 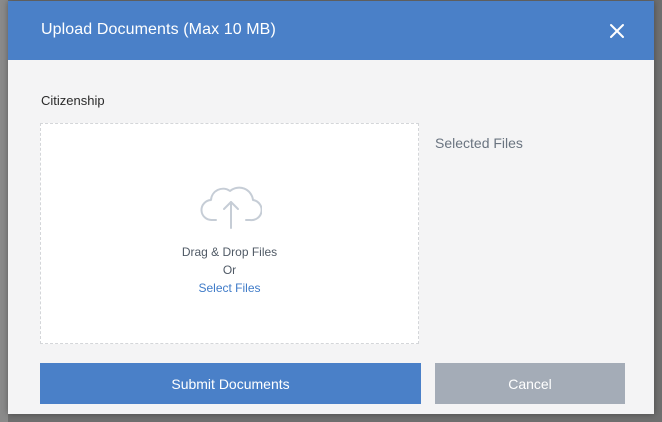 I want to click on drag-drop-text: Drag & Drop Files, so click(x=229, y=252).